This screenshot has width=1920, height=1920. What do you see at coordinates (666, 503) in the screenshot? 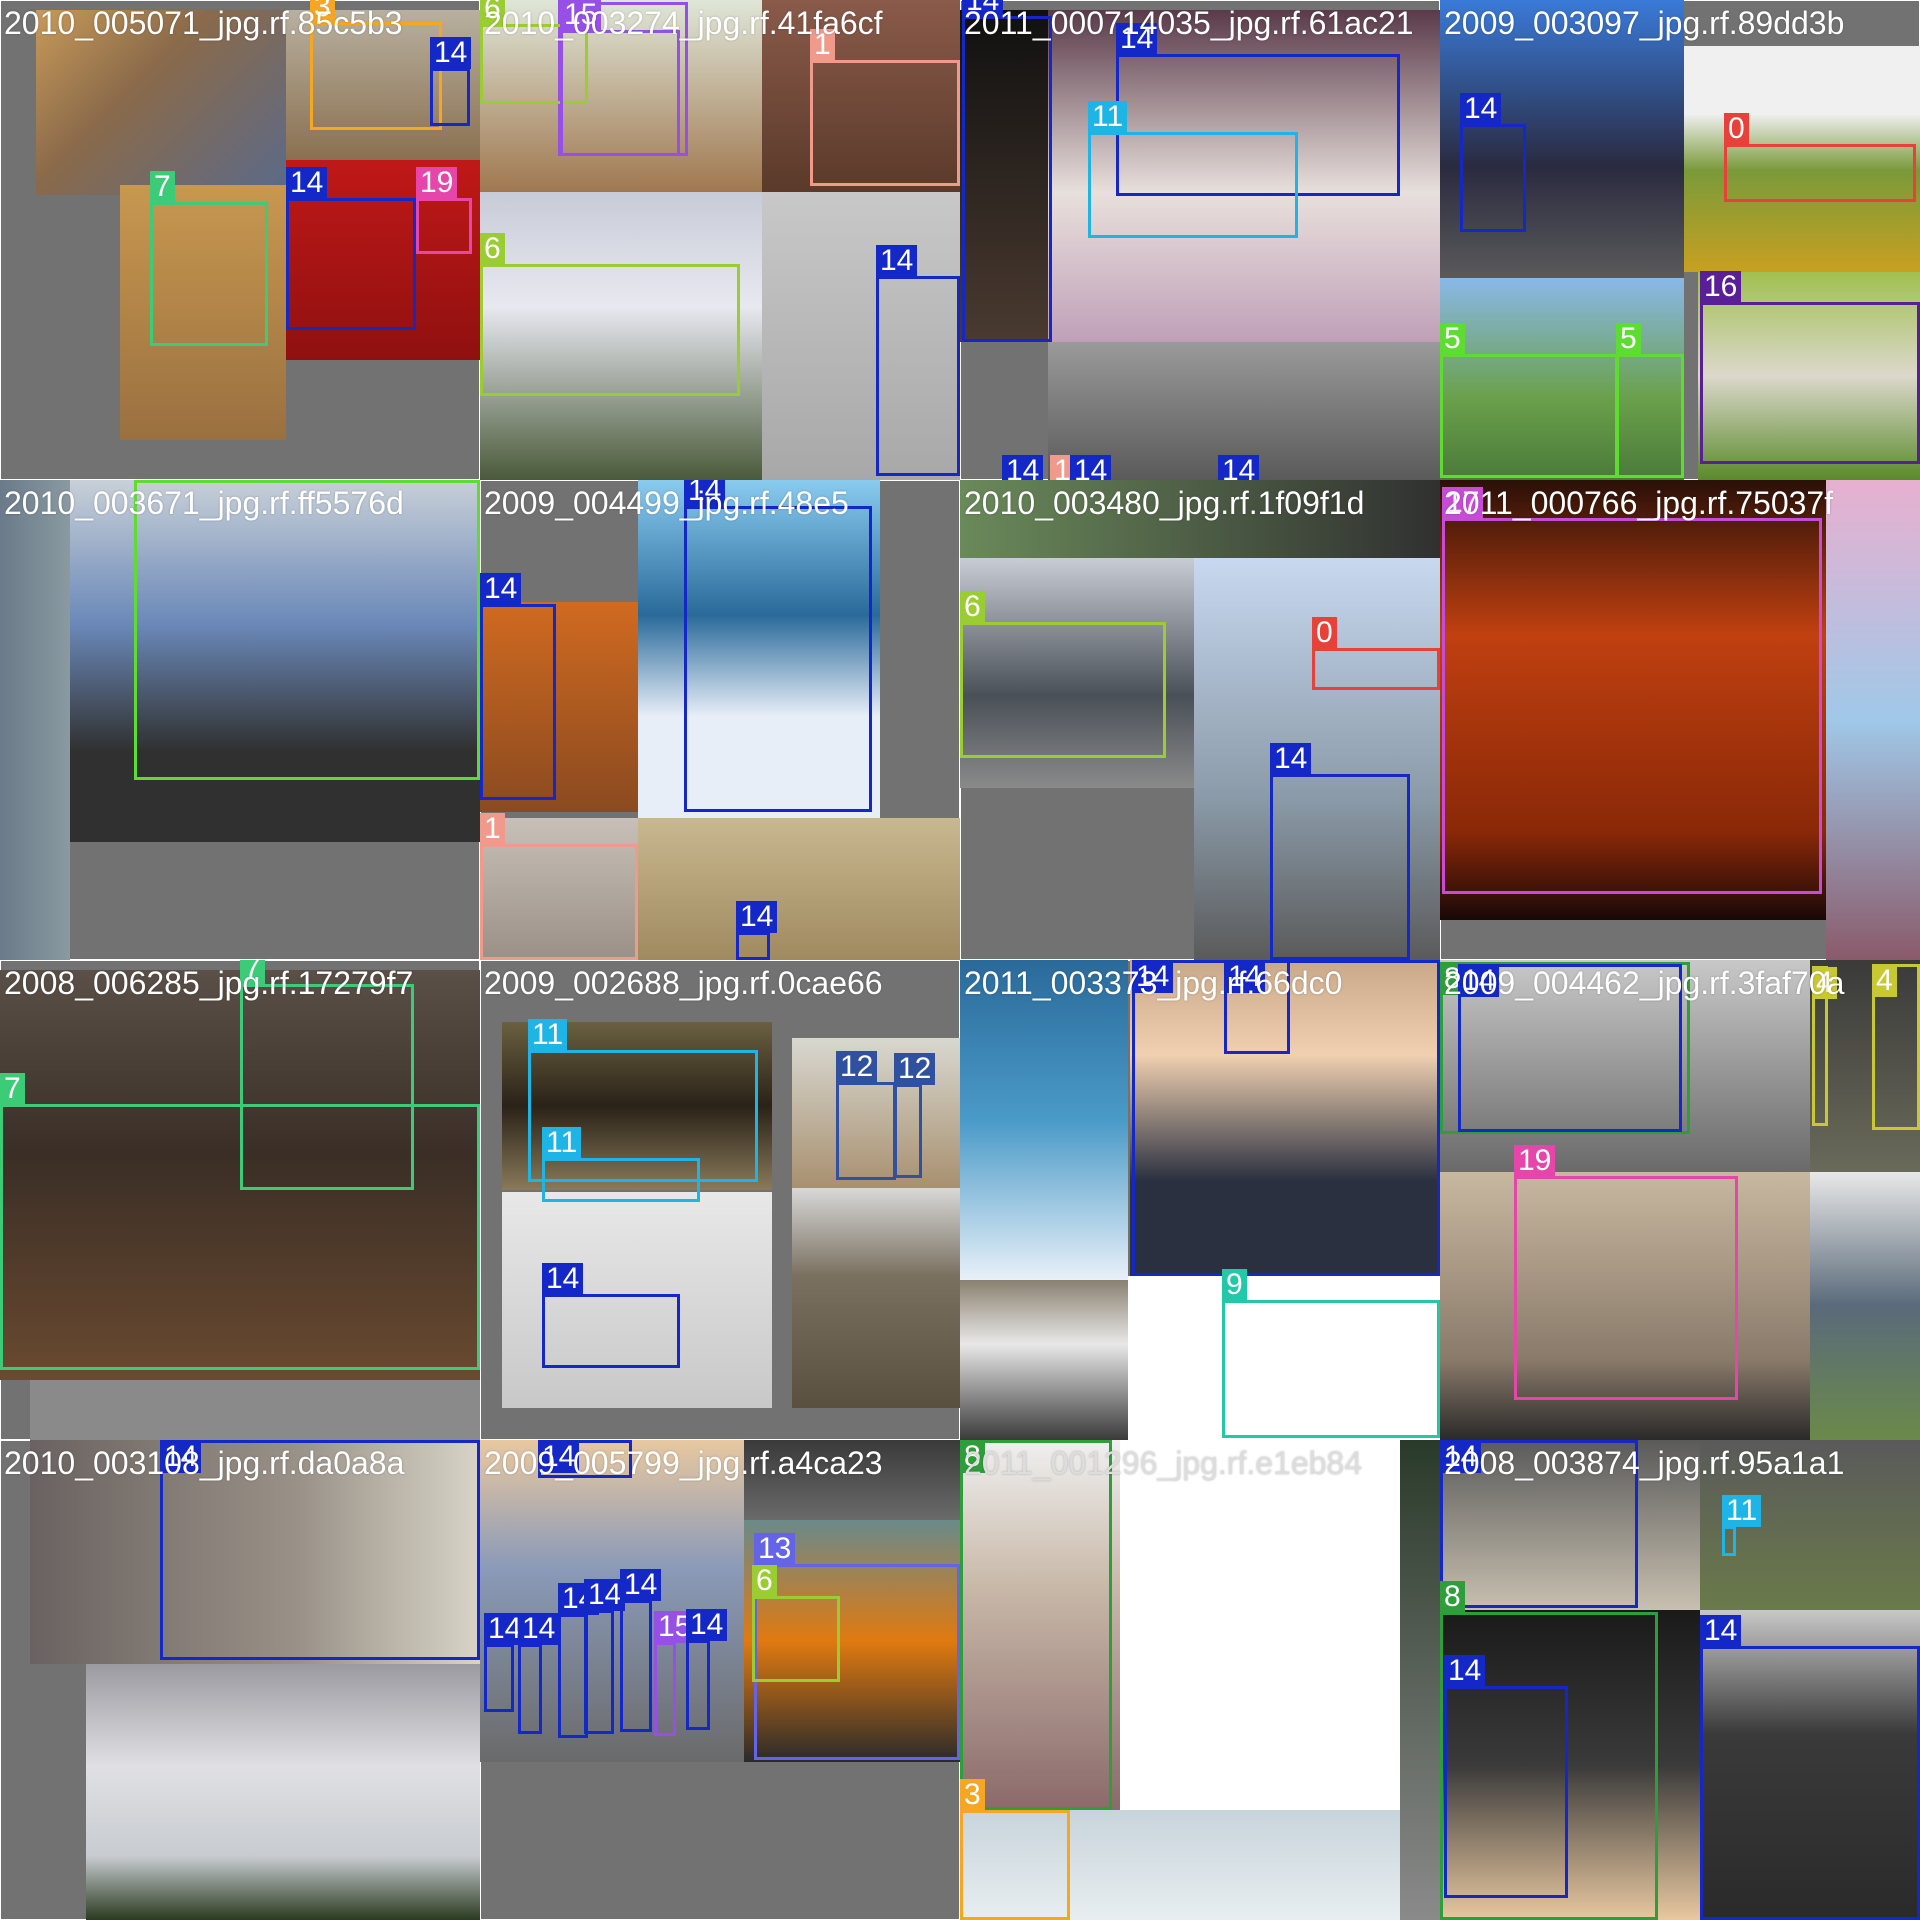
I see `tile-title: 2009_004499_jpg.rf.48e5` at bounding box center [666, 503].